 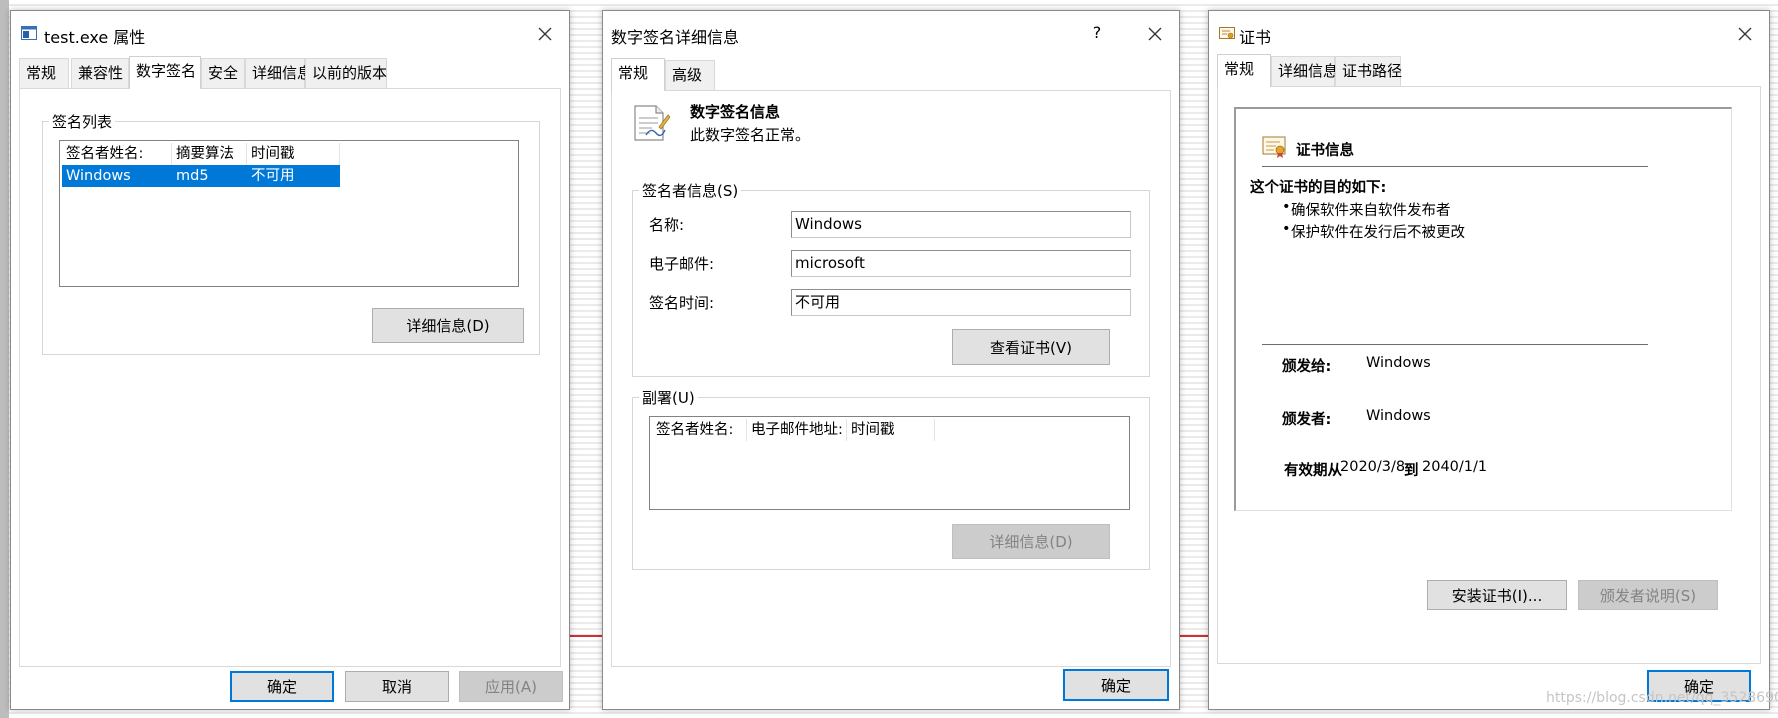 What do you see at coordinates (961, 302) in the screenshot?
I see `signing-time-field: 不可用` at bounding box center [961, 302].